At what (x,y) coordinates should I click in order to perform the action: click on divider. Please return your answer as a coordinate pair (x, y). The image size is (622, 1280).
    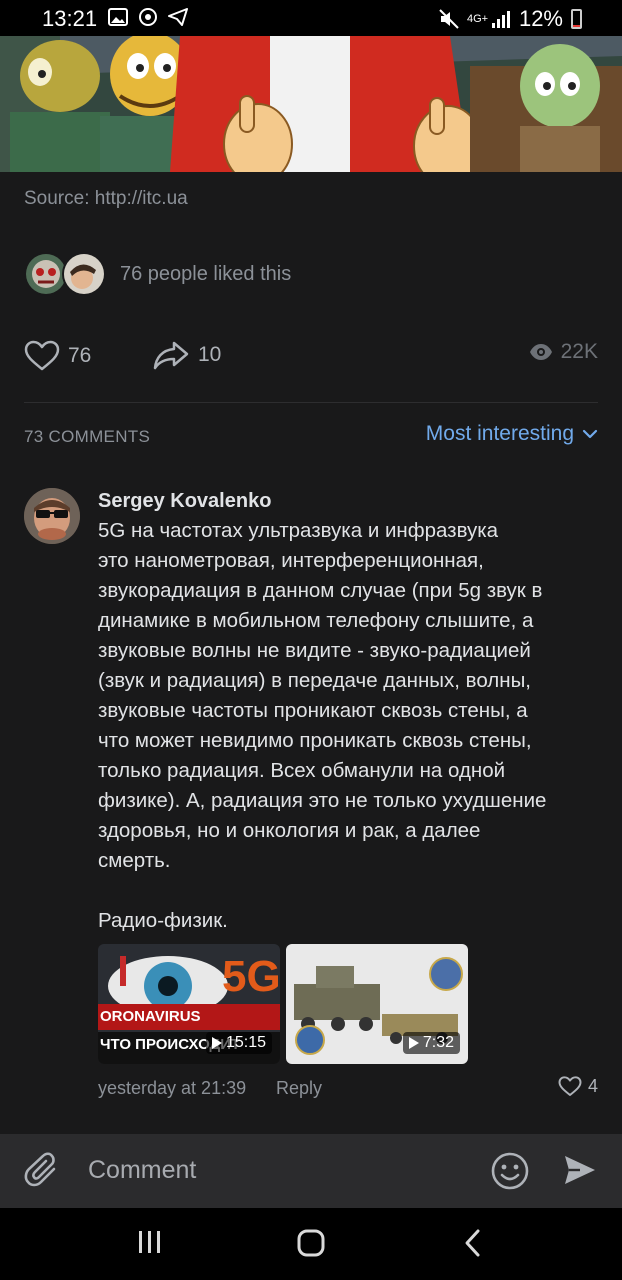
    Looking at the image, I should click on (311, 402).